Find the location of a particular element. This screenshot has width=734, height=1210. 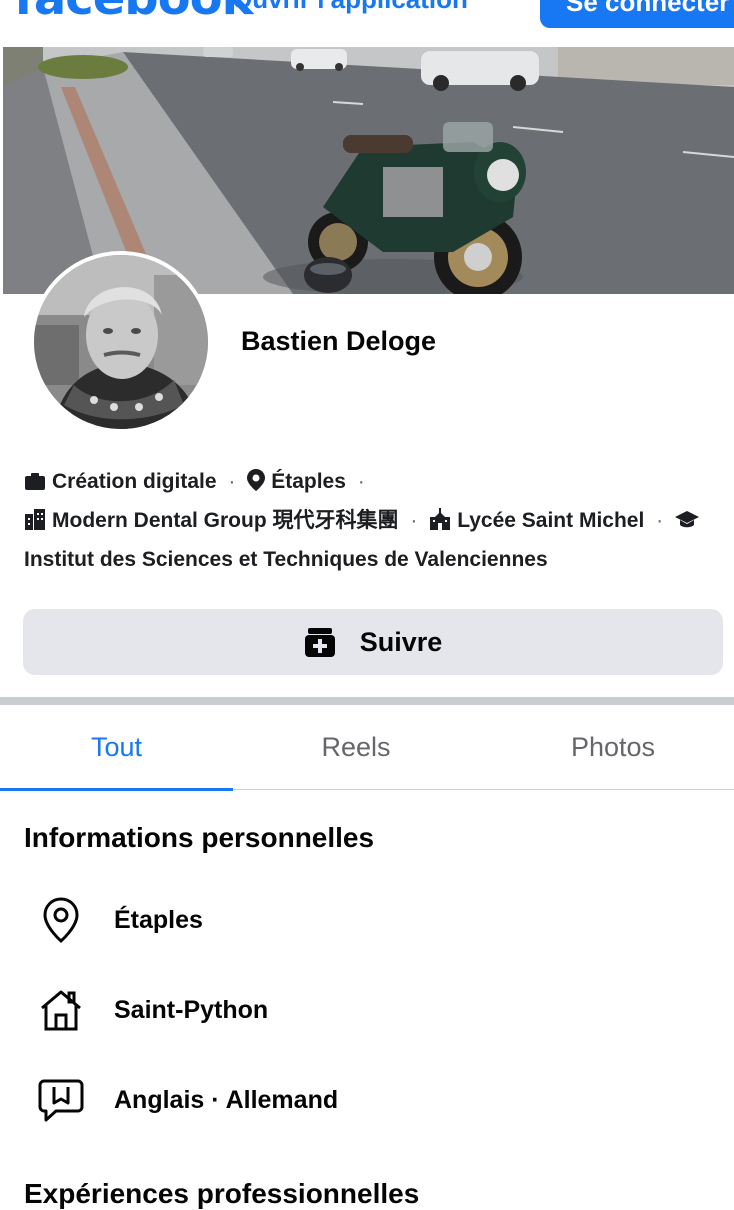

active-tab-indicator is located at coordinates (116, 789).